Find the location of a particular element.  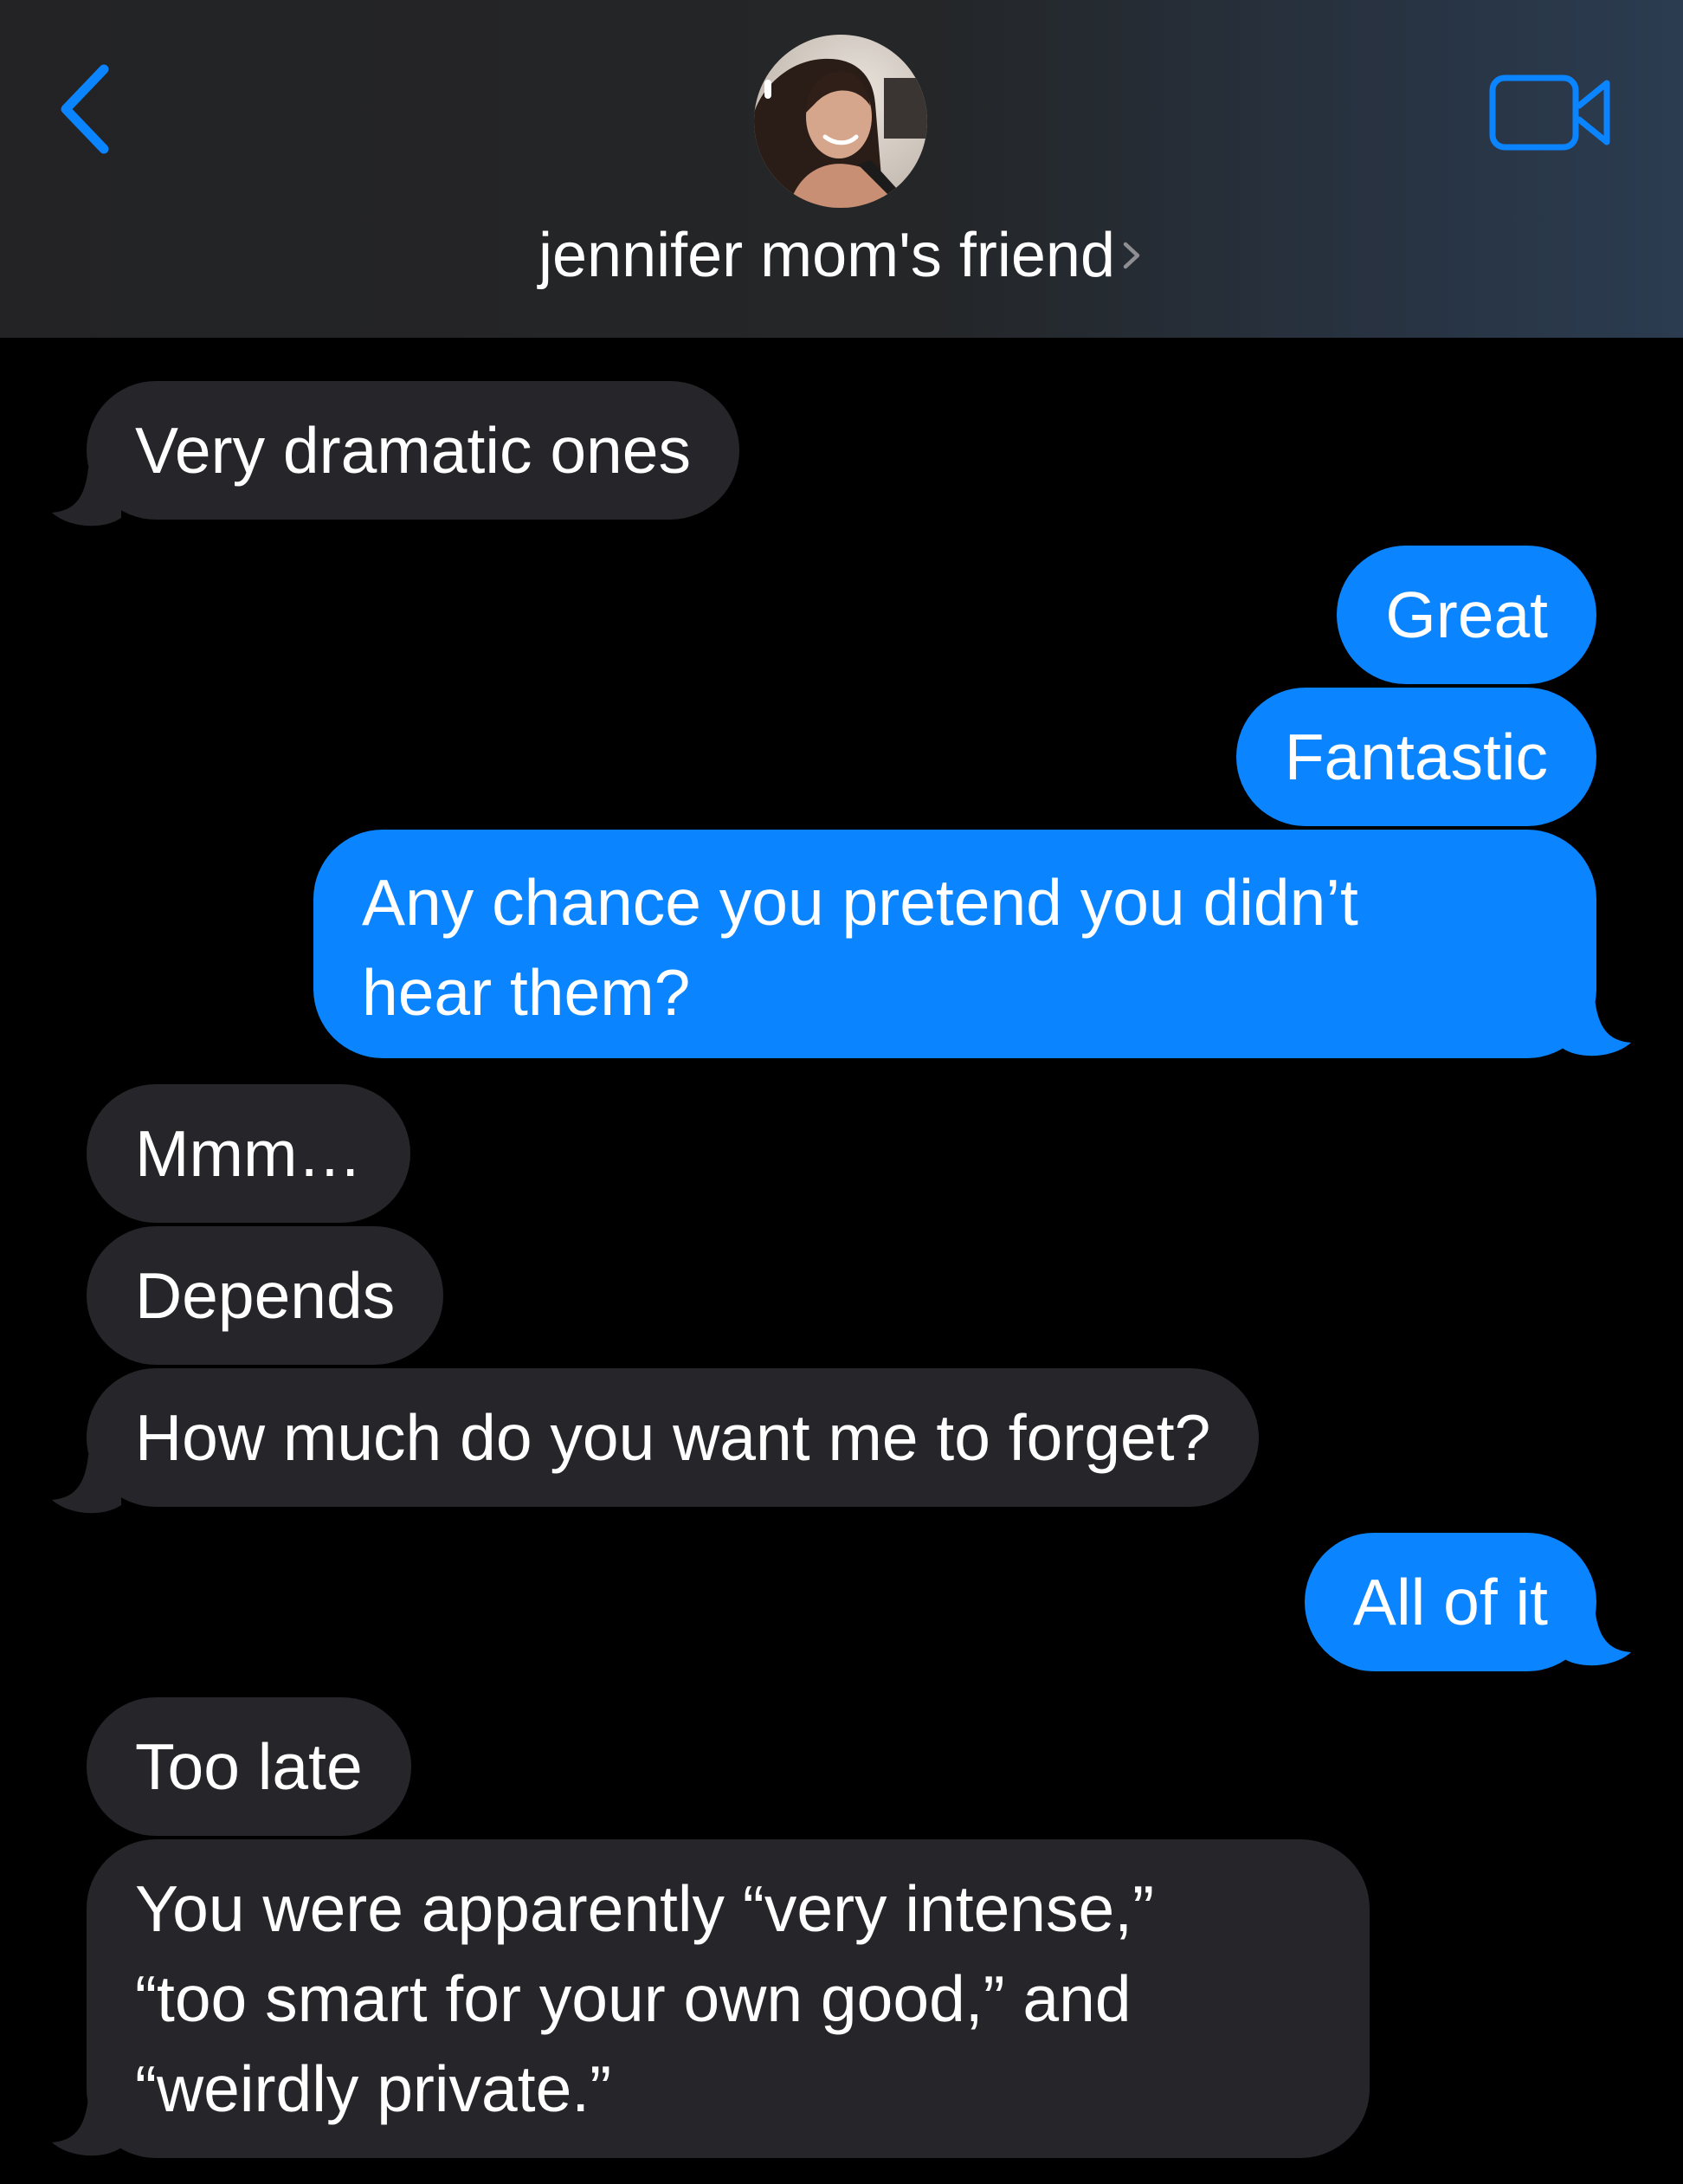

video-camera-icon is located at coordinates (1549, 112).